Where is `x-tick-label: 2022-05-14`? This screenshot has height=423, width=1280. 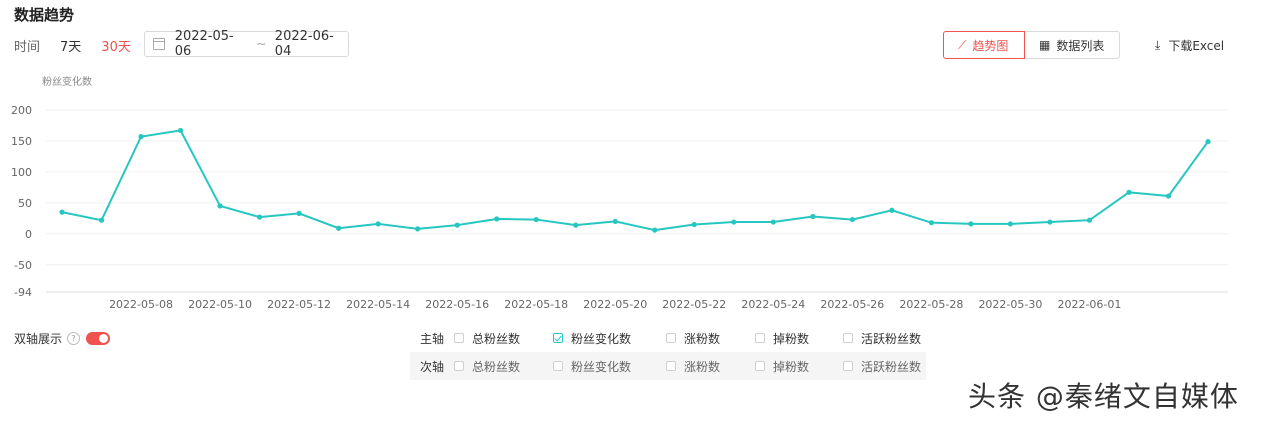 x-tick-label: 2022-05-14 is located at coordinates (378, 304).